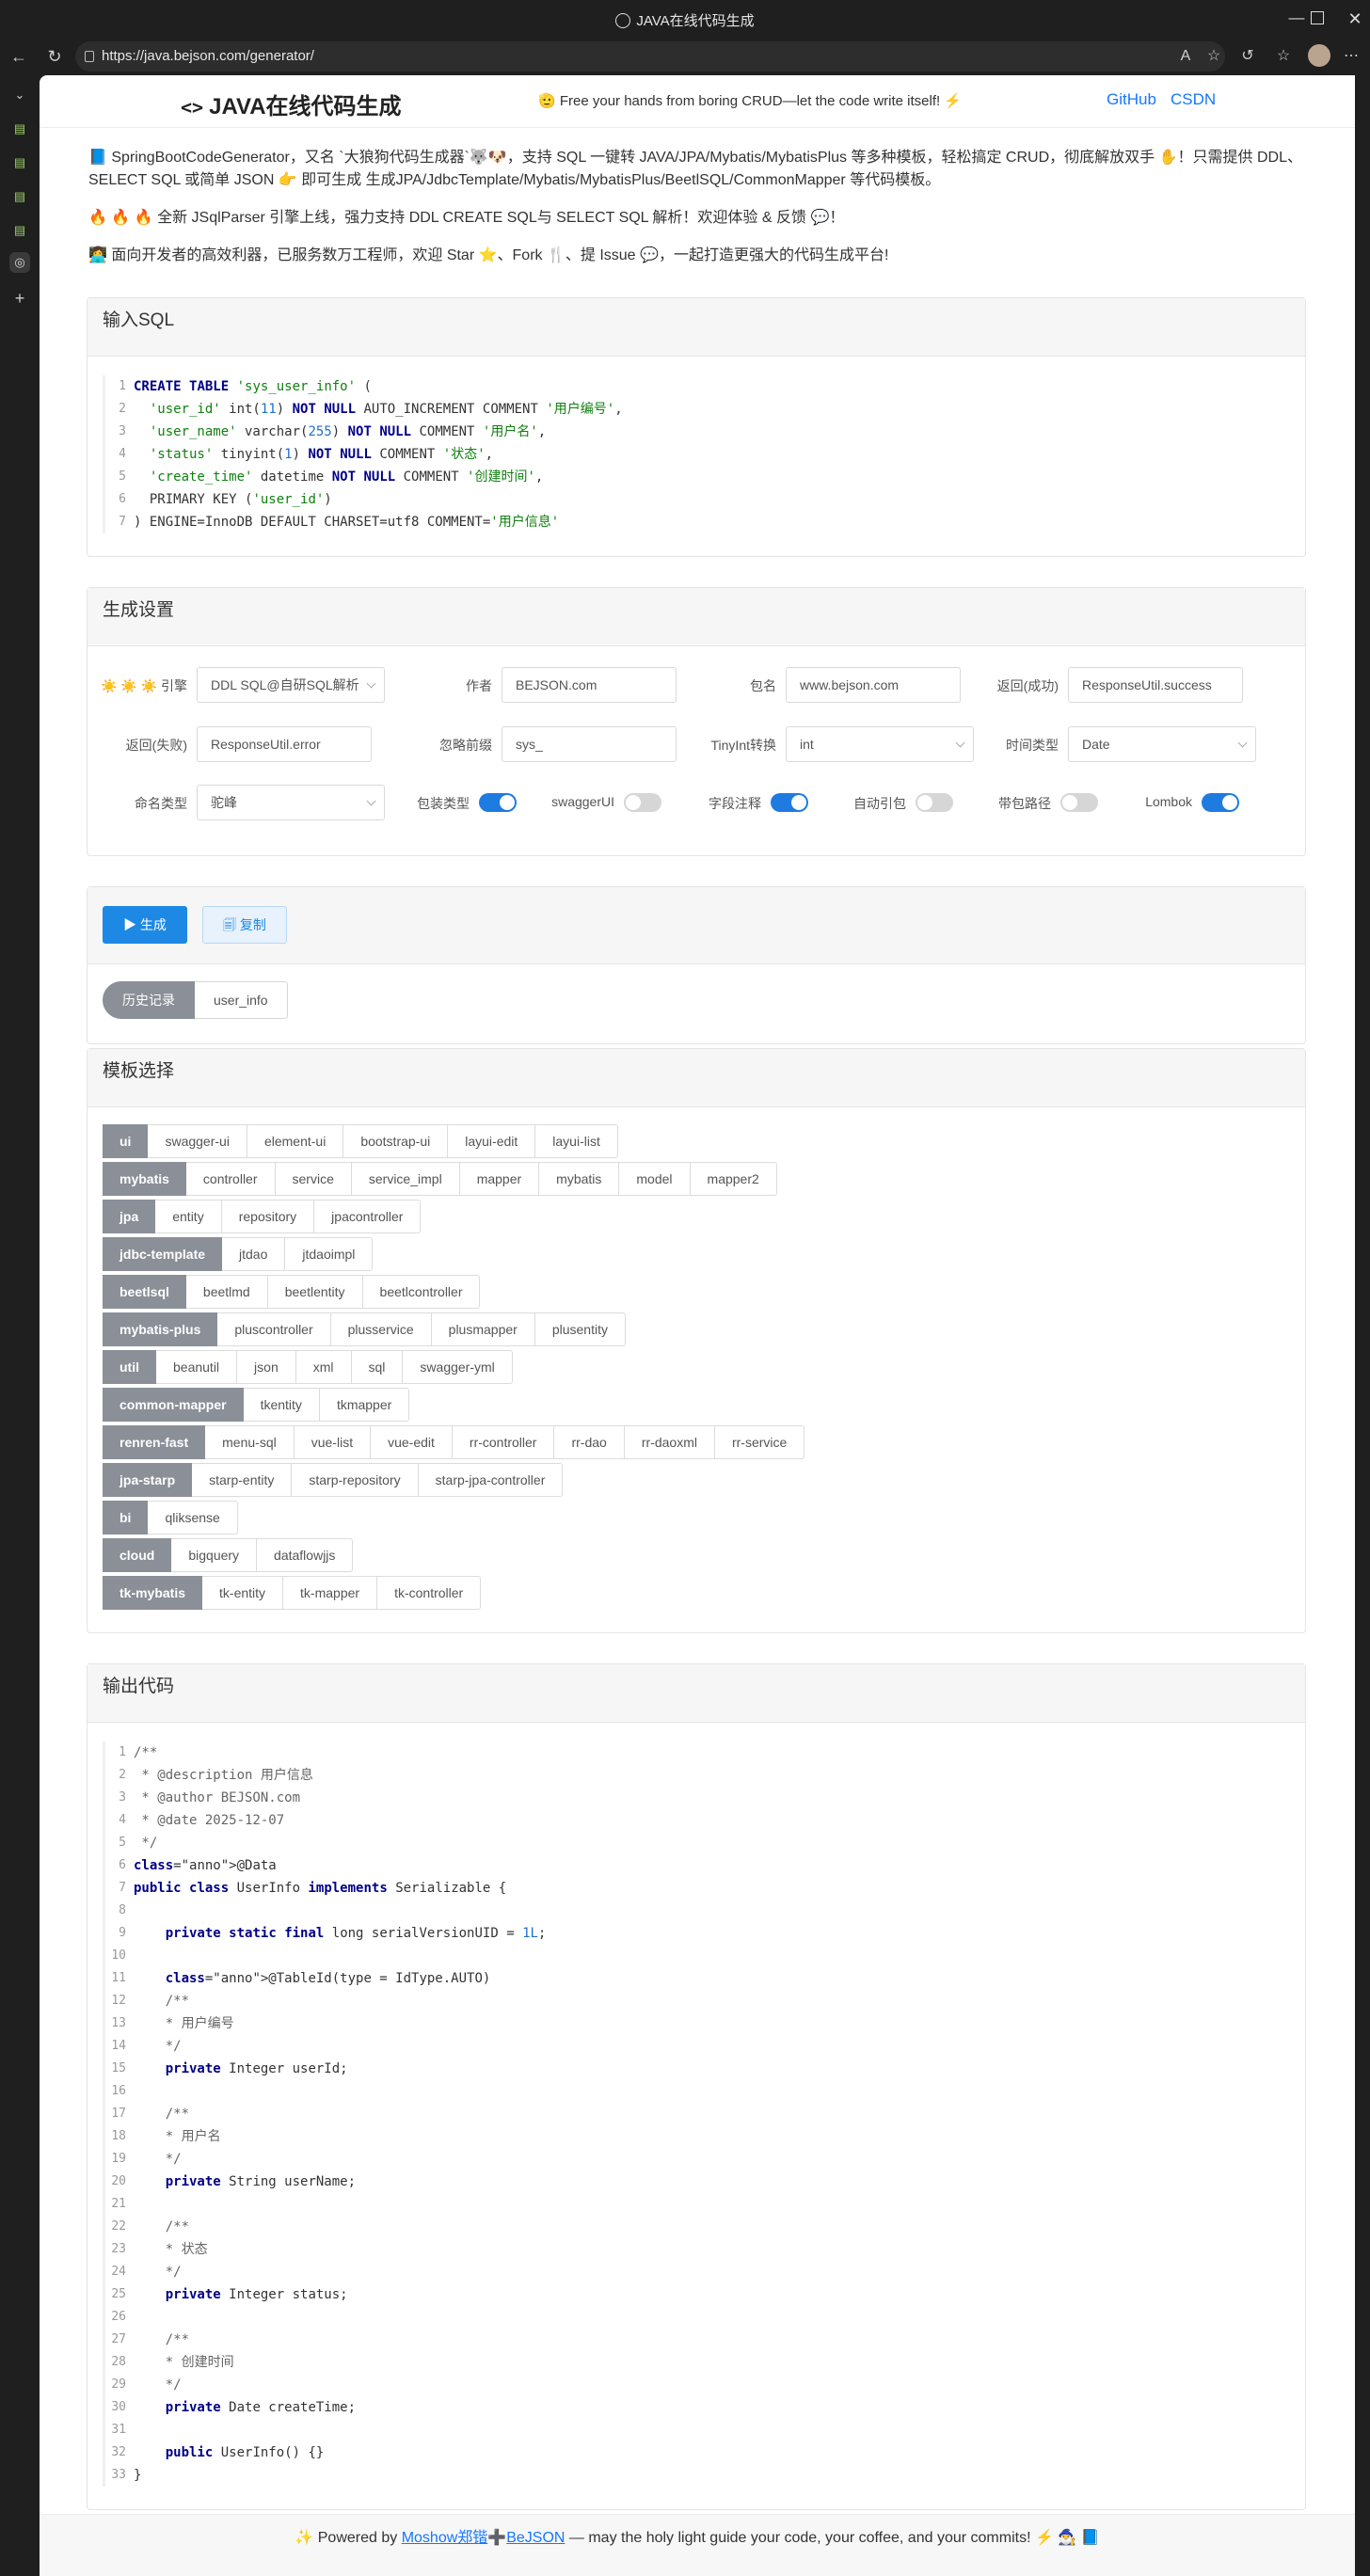 This screenshot has height=2576, width=1370. What do you see at coordinates (154, 1442) in the screenshot?
I see `template-group-renren-fast: renren-fast` at bounding box center [154, 1442].